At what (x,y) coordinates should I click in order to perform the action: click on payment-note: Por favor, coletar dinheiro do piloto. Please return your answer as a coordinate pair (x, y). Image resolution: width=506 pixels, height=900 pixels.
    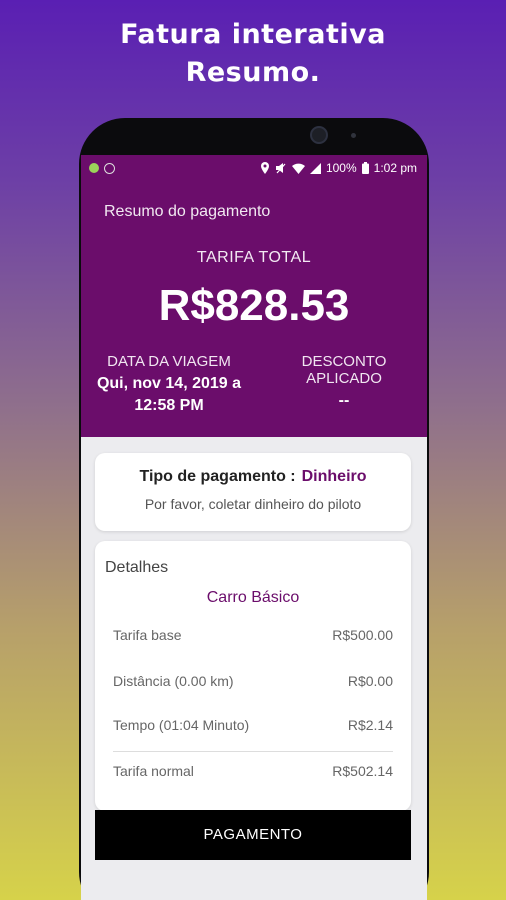
    Looking at the image, I should click on (253, 504).